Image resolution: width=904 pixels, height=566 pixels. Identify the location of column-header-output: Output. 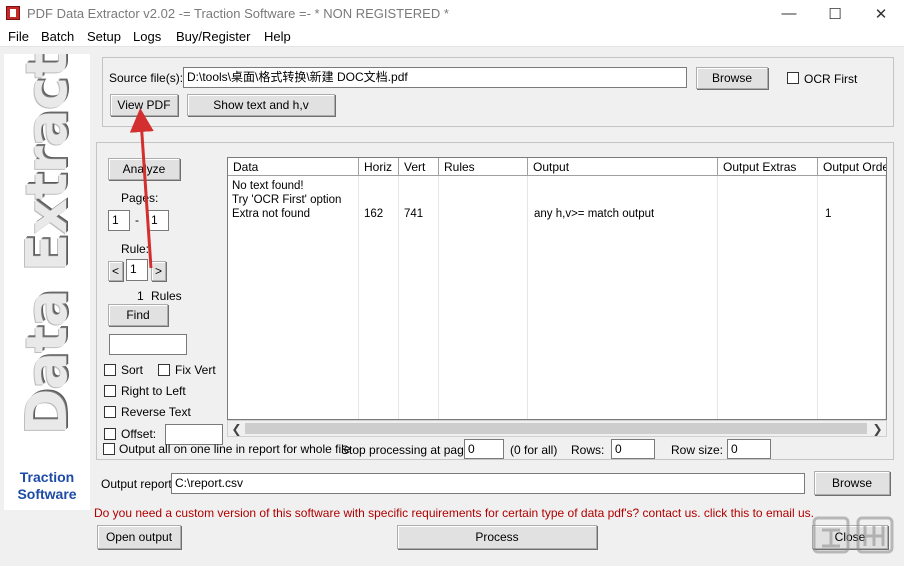
(623, 167).